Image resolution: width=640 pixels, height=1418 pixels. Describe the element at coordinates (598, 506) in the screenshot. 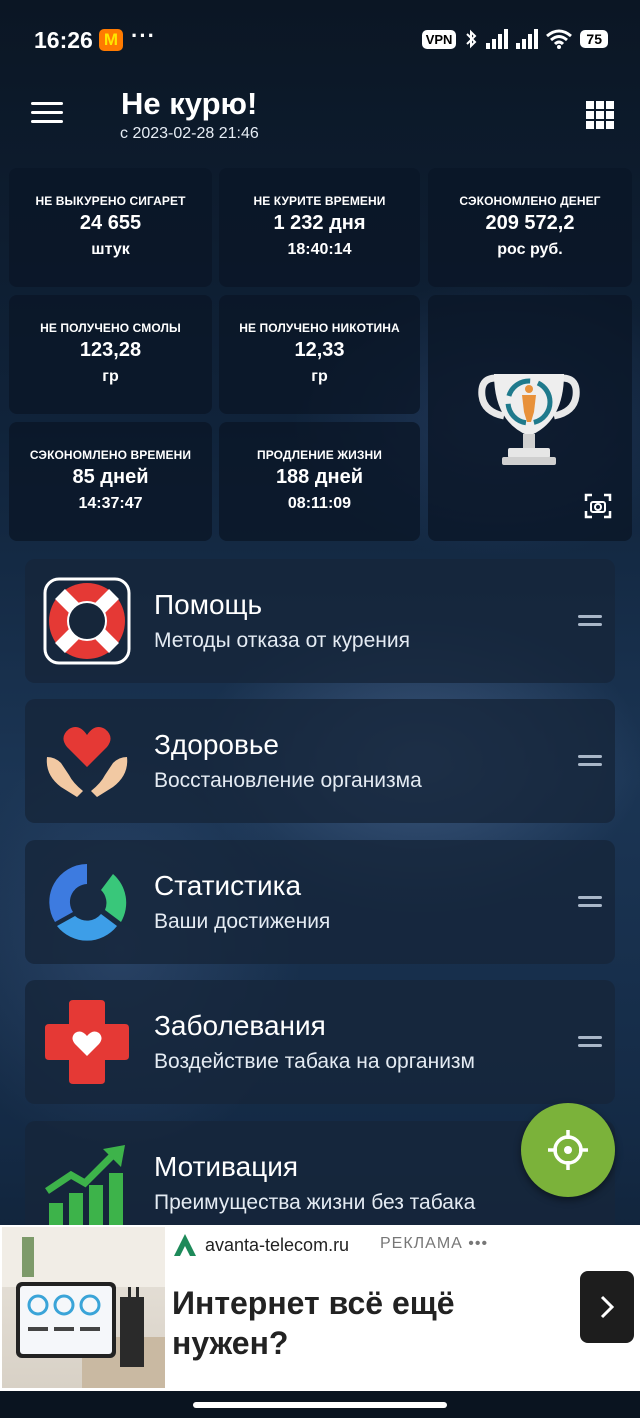

I see `screenshot-camera-icon` at that location.